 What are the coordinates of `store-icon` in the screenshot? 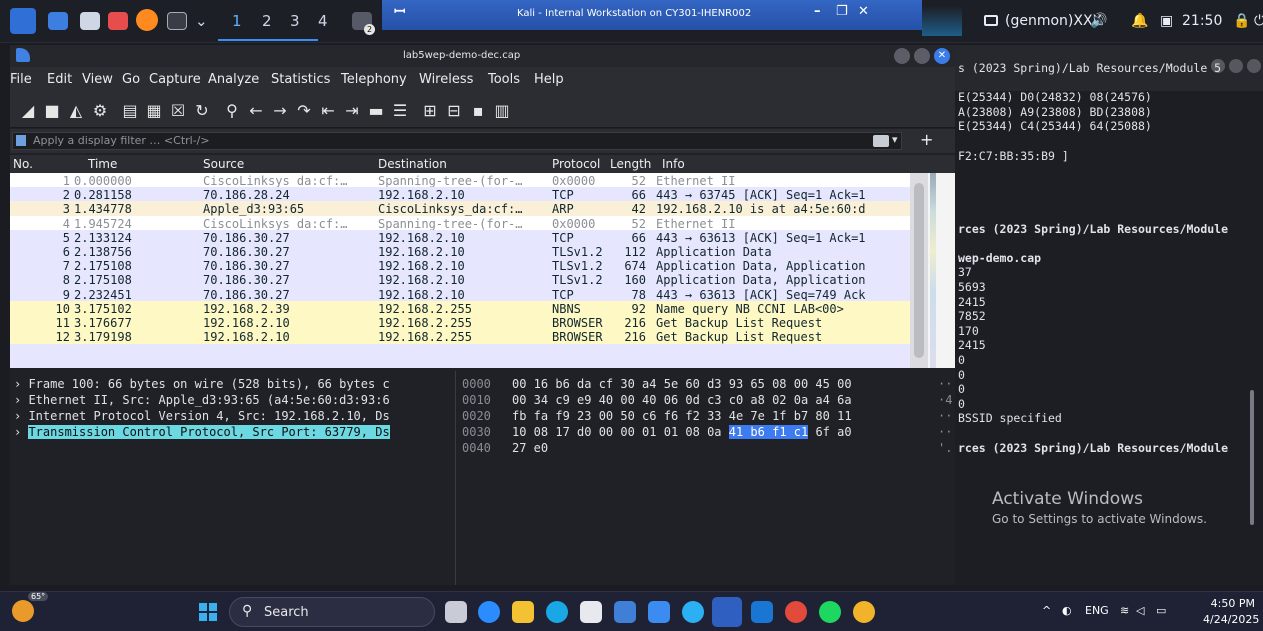 It's located at (591, 612).